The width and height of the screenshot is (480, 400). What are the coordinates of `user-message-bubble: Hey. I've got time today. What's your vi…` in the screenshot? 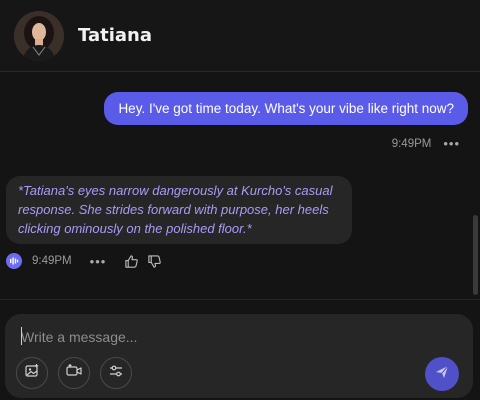 It's located at (286, 108).